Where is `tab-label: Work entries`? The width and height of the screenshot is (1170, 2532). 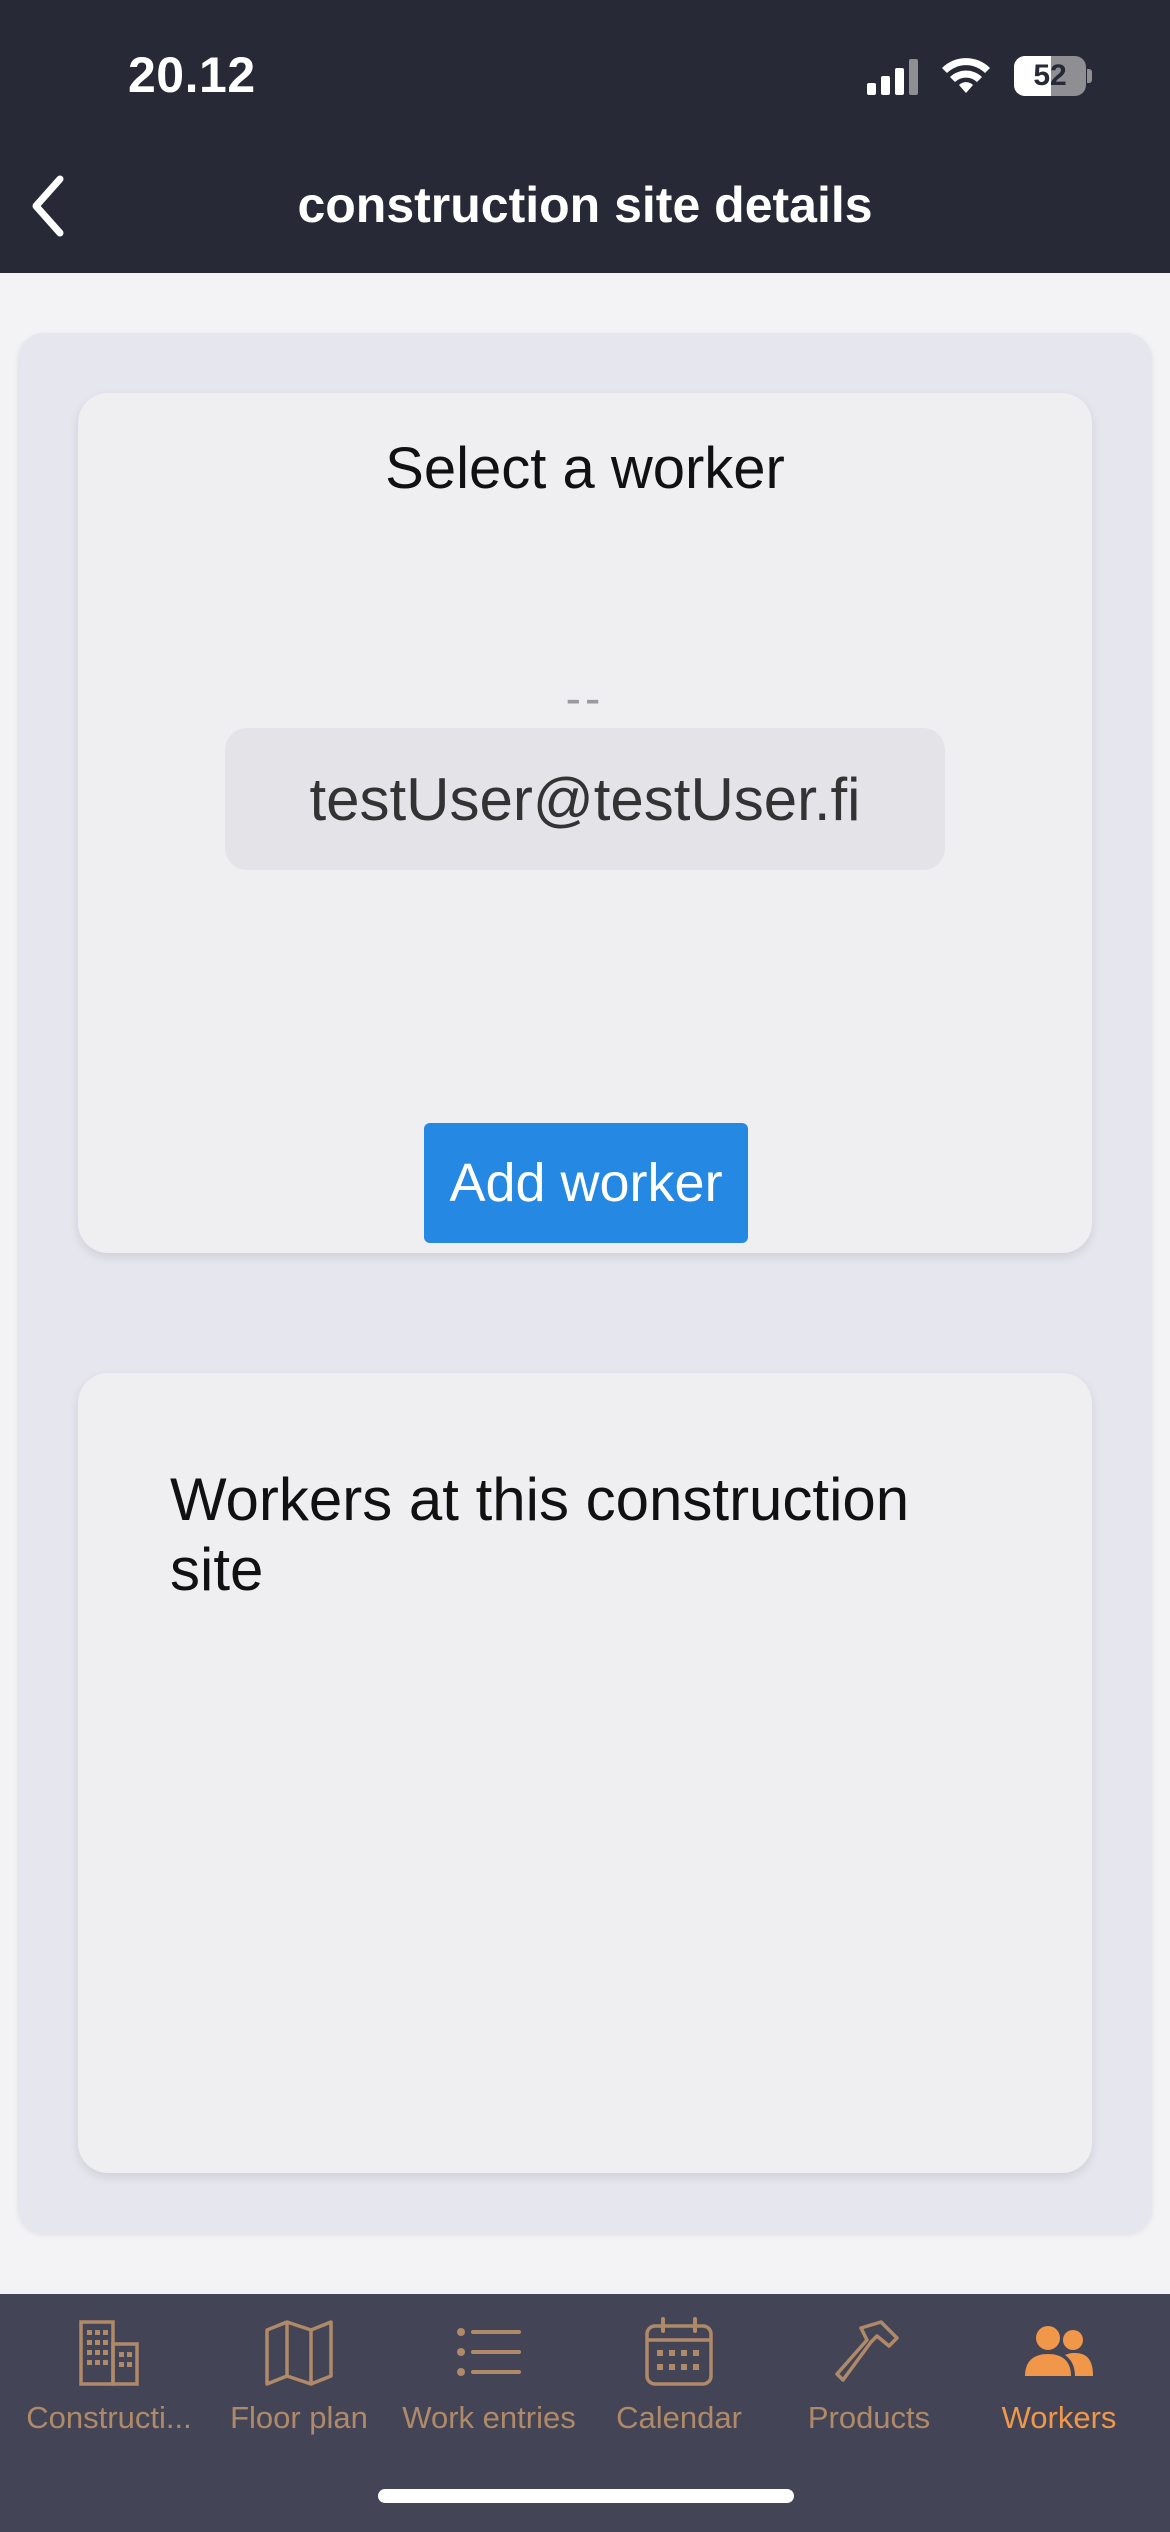
tab-label: Work entries is located at coordinates (489, 2417).